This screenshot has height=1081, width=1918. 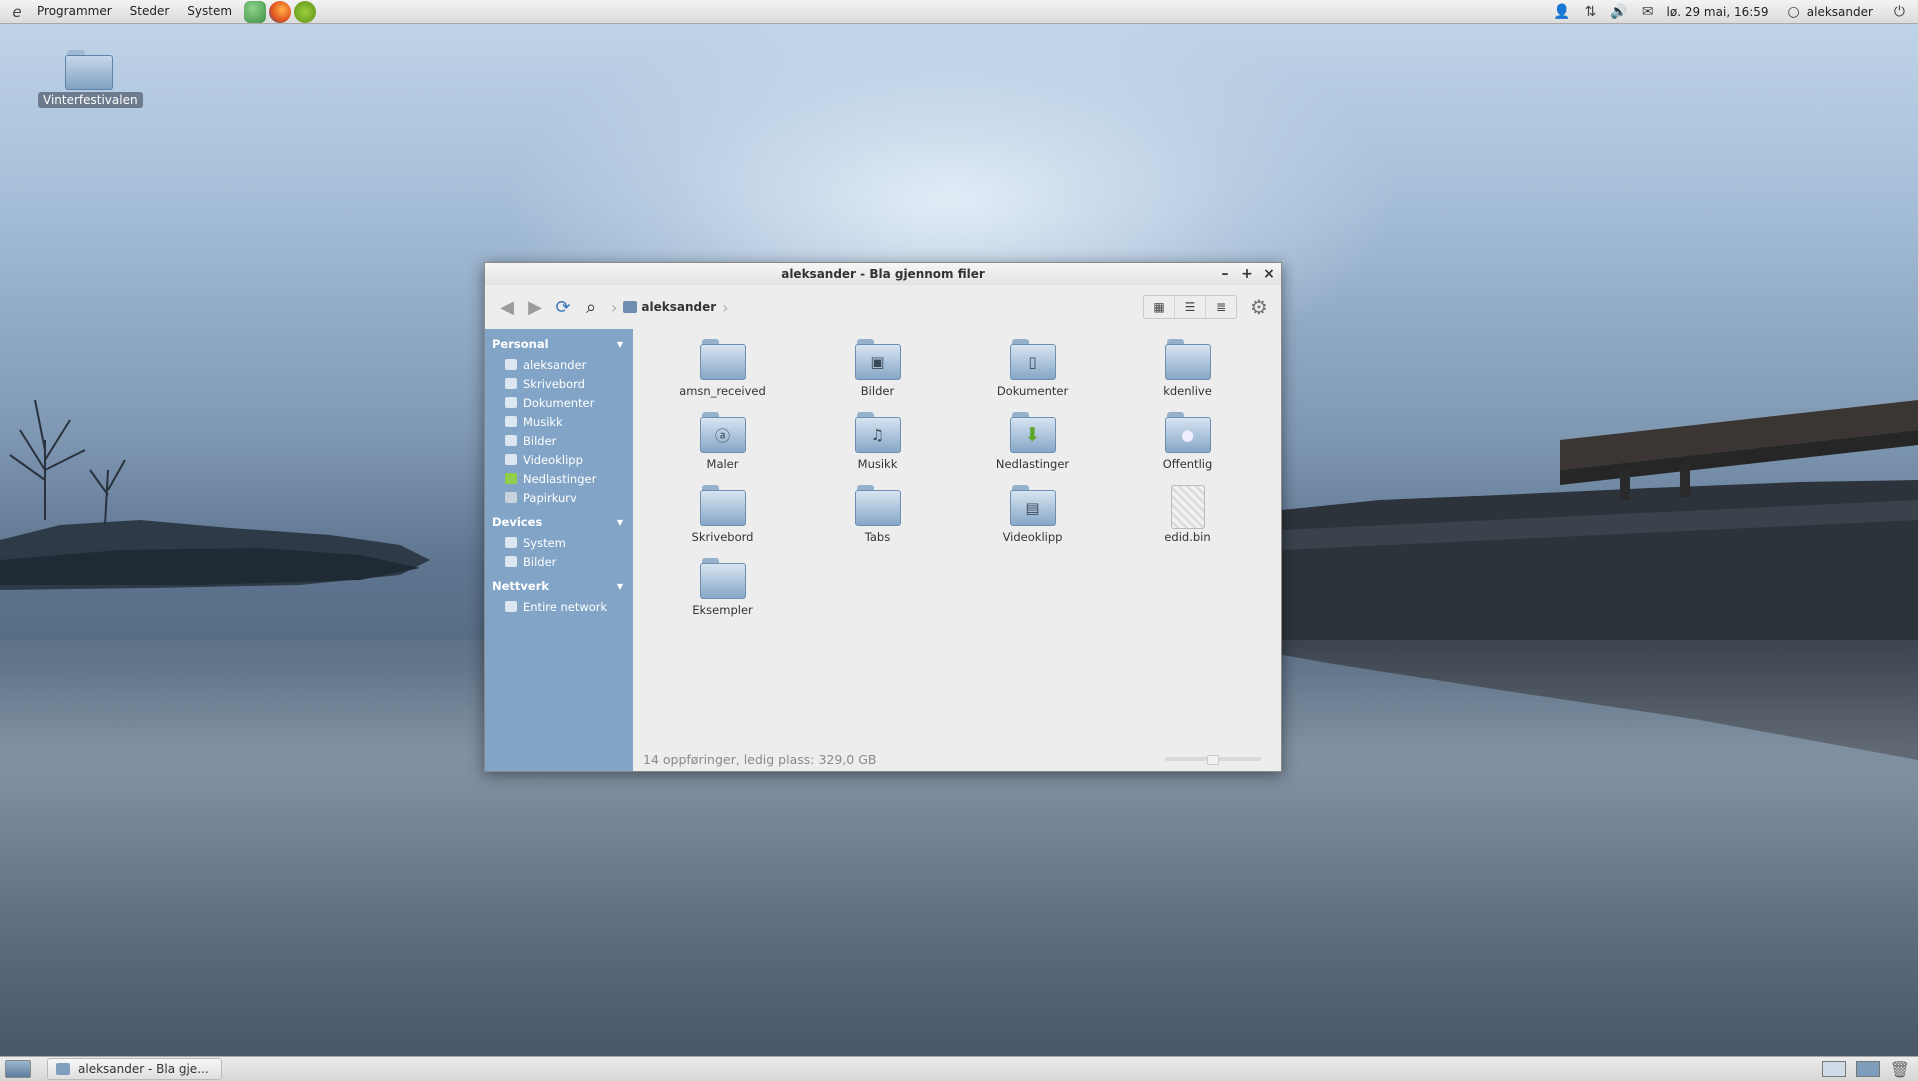 I want to click on file-label: amsn_received, so click(x=722, y=391).